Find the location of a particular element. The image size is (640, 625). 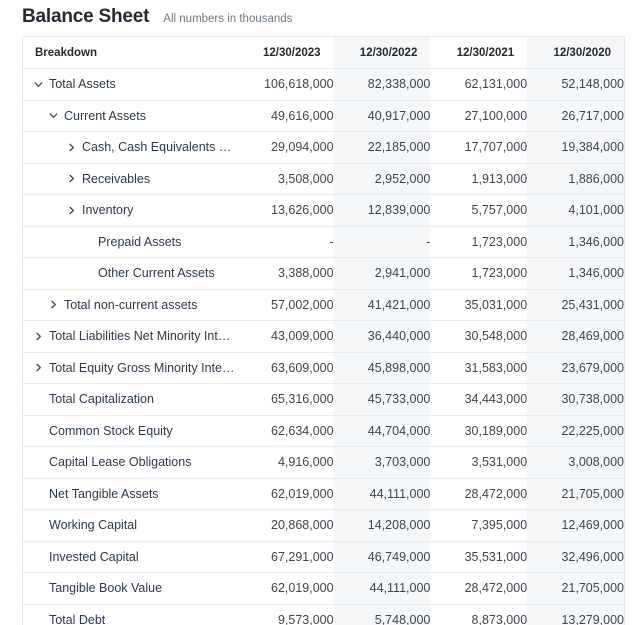

row-label-text: Receivables is located at coordinates (116, 178).